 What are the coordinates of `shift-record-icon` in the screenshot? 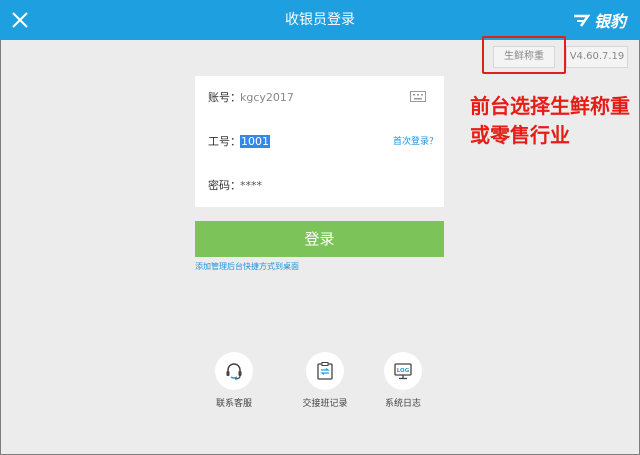 It's located at (325, 371).